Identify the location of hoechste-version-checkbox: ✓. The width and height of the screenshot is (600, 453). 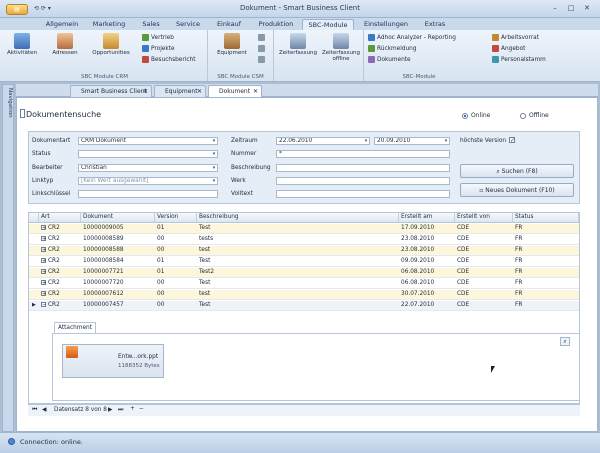
(512, 140).